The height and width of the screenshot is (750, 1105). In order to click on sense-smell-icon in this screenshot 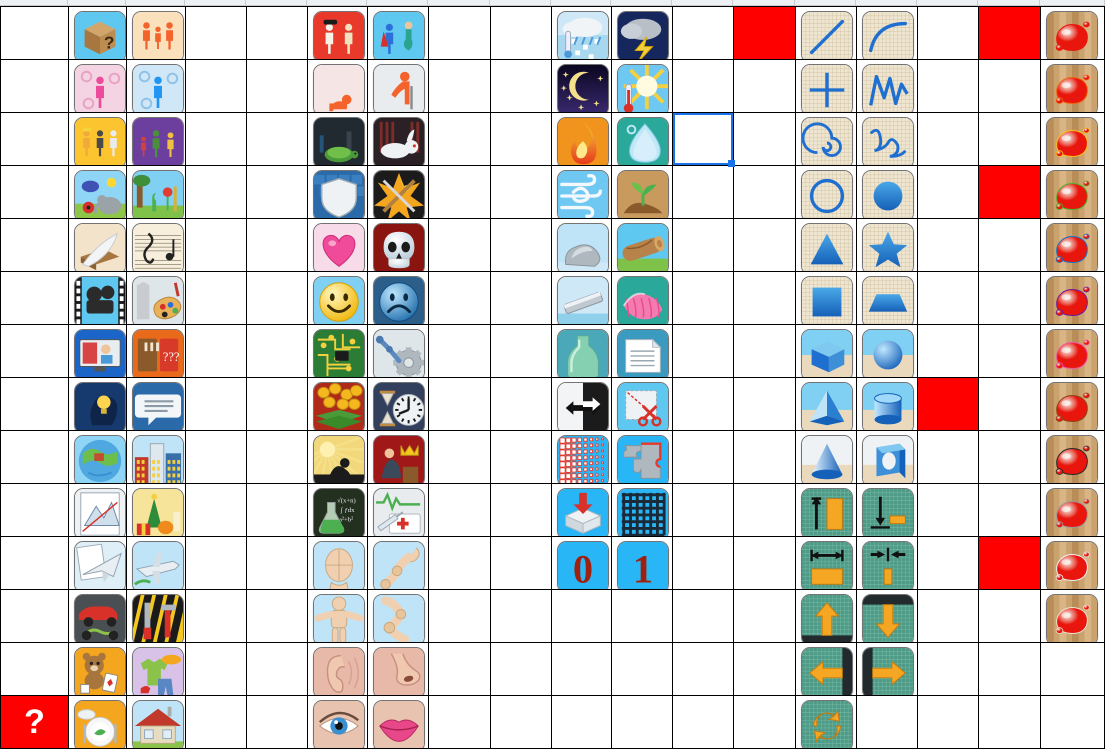, I will do `click(399, 671)`.